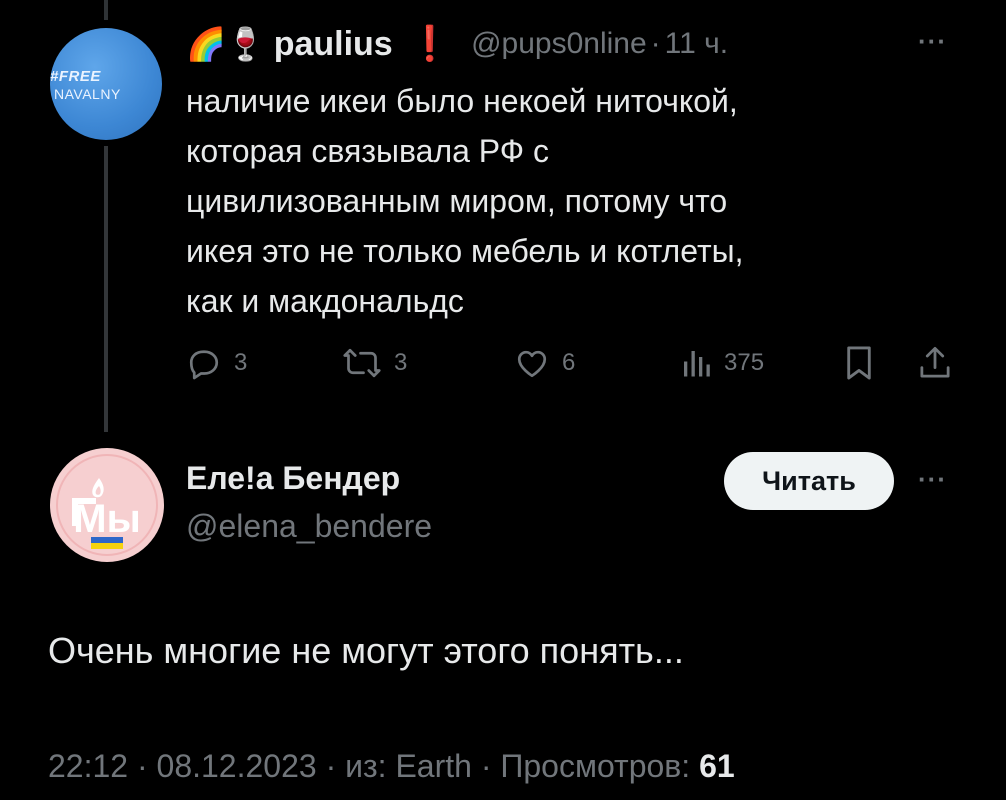 This screenshot has height=800, width=1006. Describe the element at coordinates (532, 364) in the screenshot. I see `heart-icon` at that location.